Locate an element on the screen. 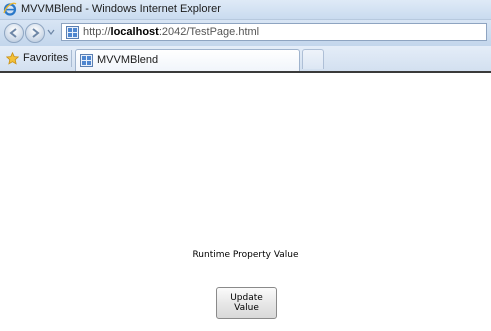 Image resolution: width=491 pixels, height=331 pixels. ie-logo-icon is located at coordinates (10, 9).